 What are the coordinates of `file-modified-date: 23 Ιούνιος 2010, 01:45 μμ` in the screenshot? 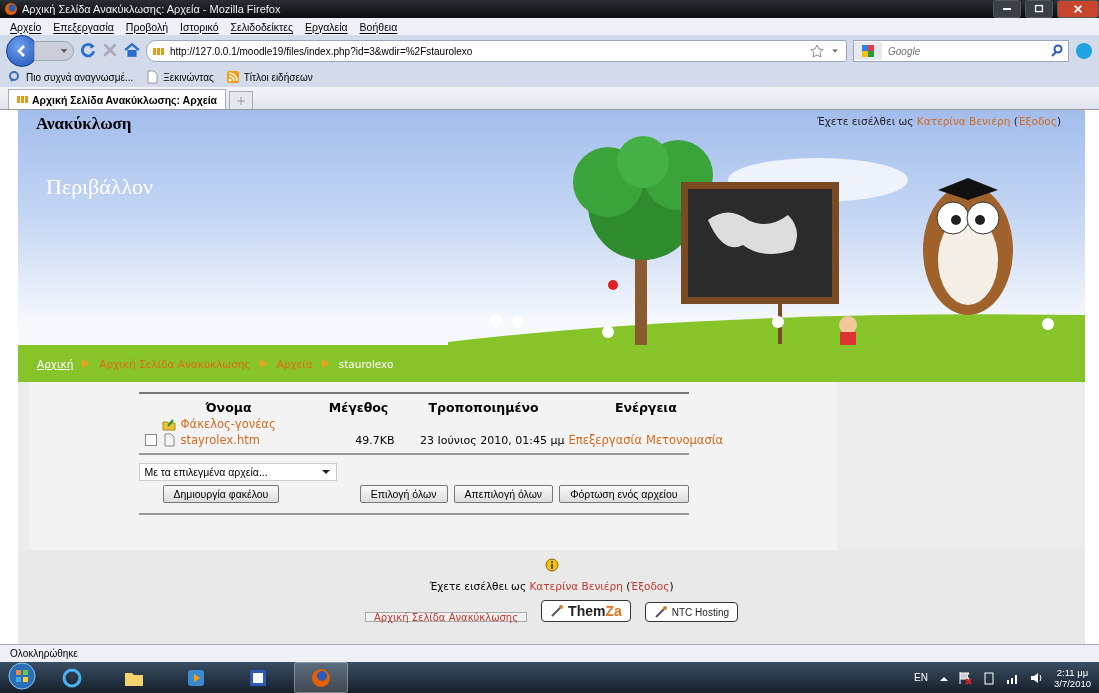 It's located at (492, 440).